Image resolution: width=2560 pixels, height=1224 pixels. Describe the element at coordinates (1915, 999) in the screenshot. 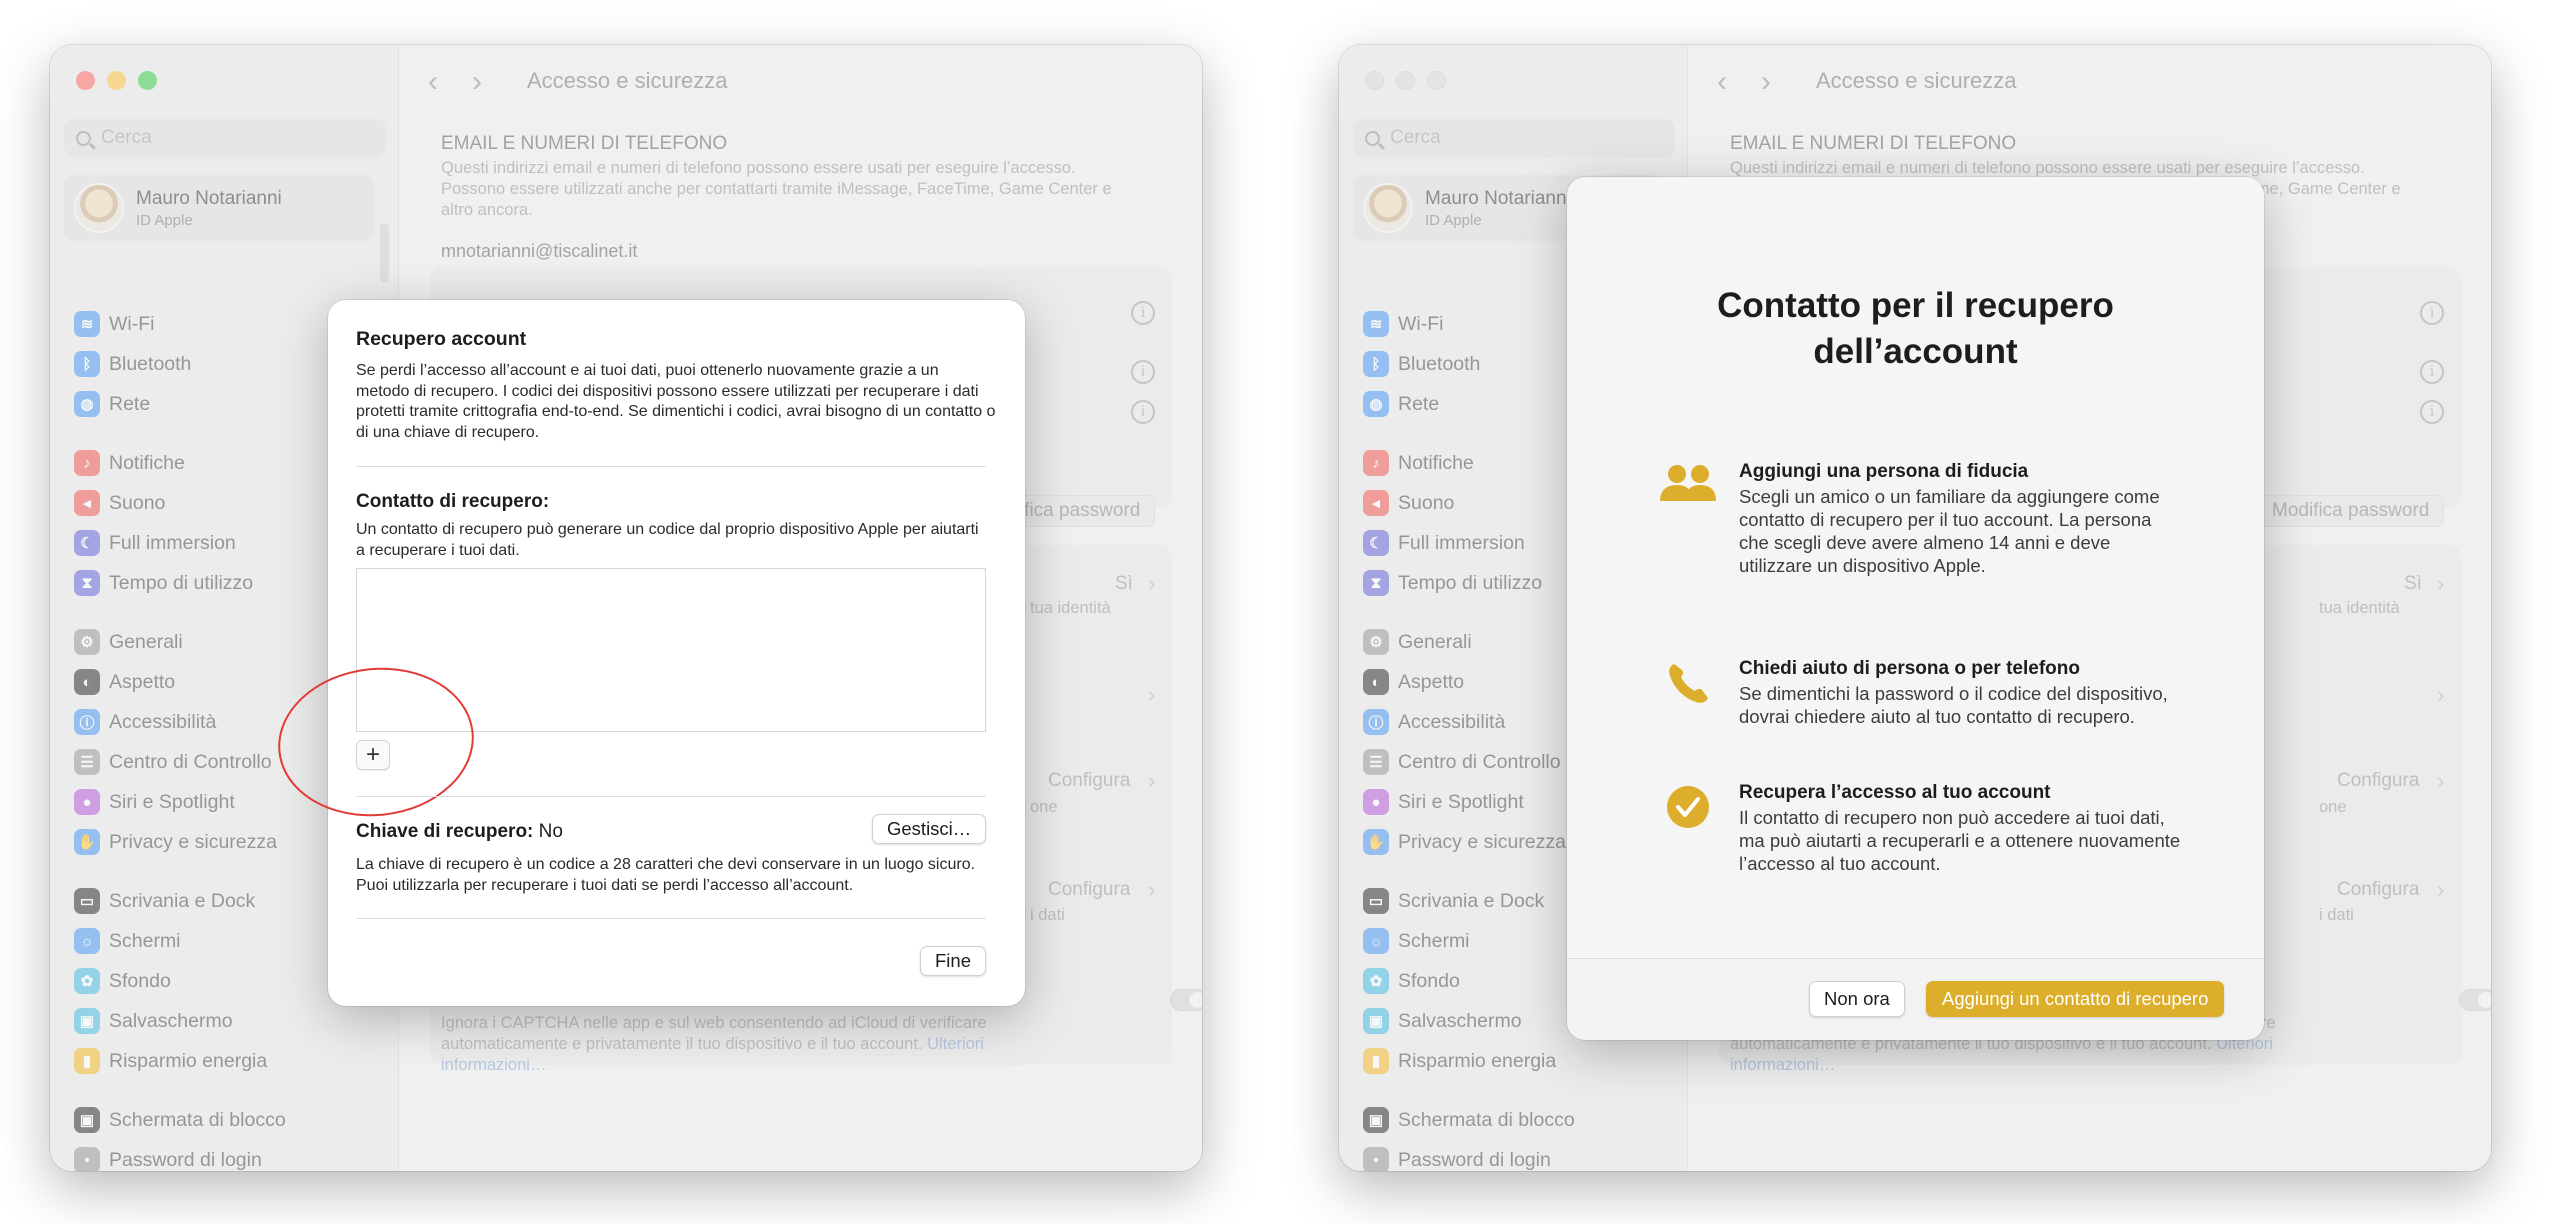

I see `sheet-footer: Non ora Aggiungi un contatto di recupero` at that location.